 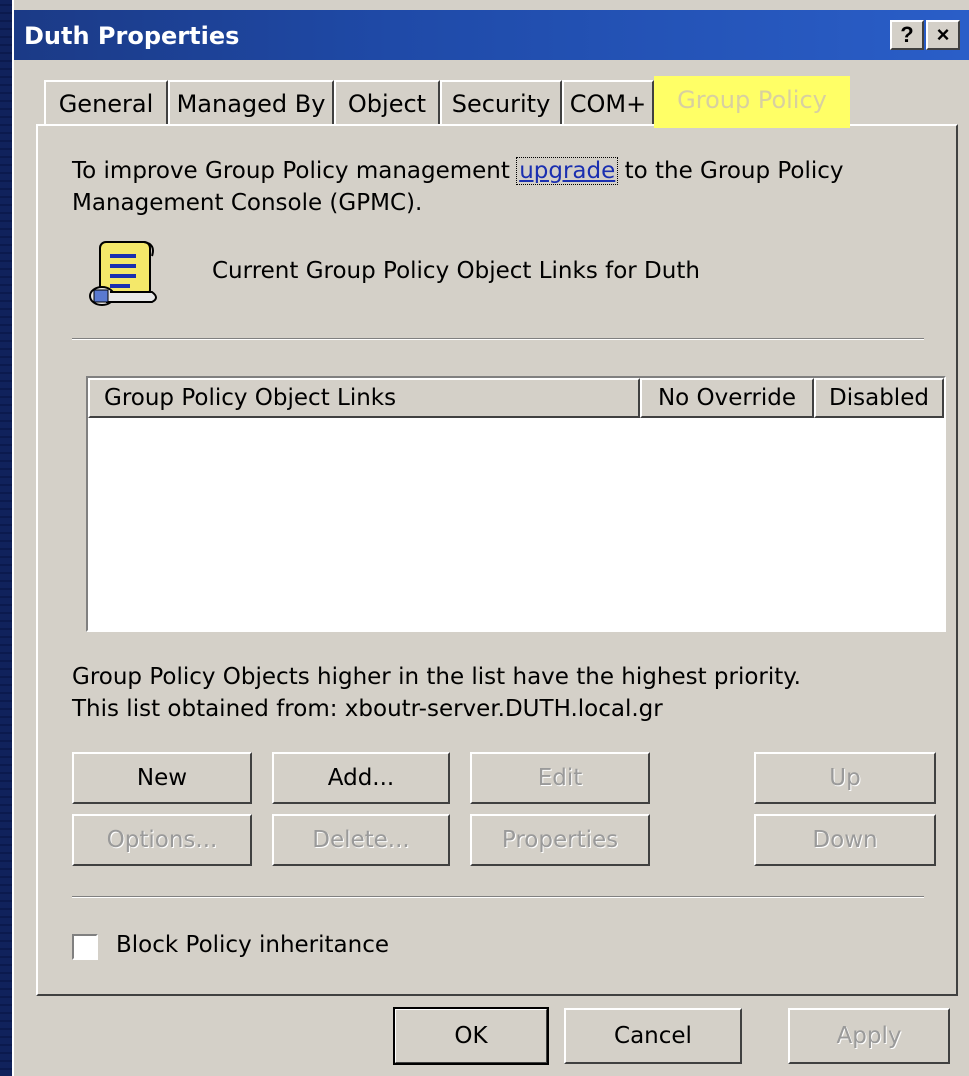 I want to click on tab-com-plus: COM+, so click(x=608, y=103).